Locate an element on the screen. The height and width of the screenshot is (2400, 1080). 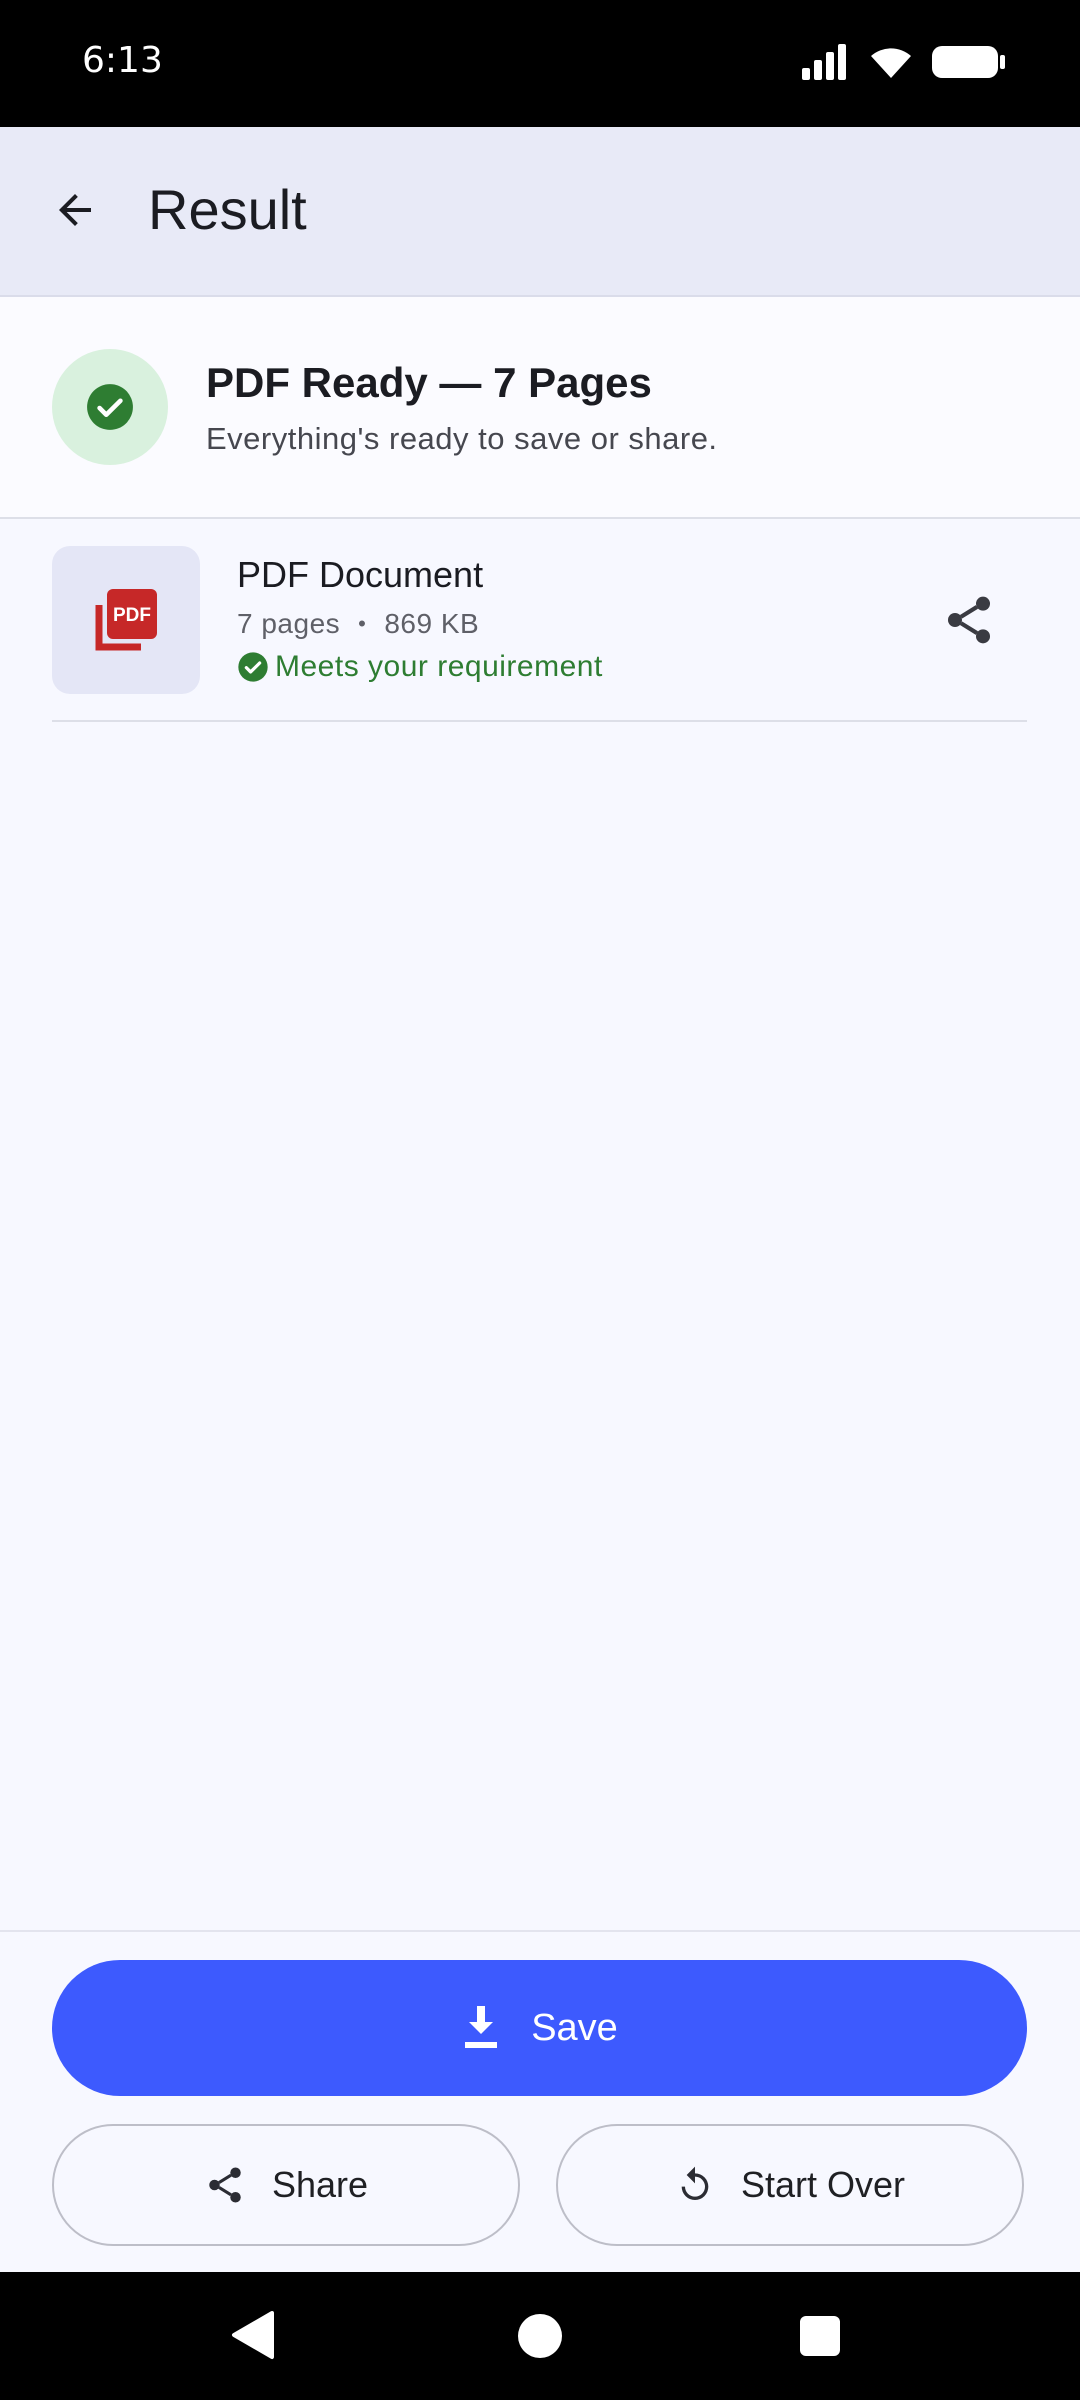
file-thumbnail: PDF is located at coordinates (126, 620).